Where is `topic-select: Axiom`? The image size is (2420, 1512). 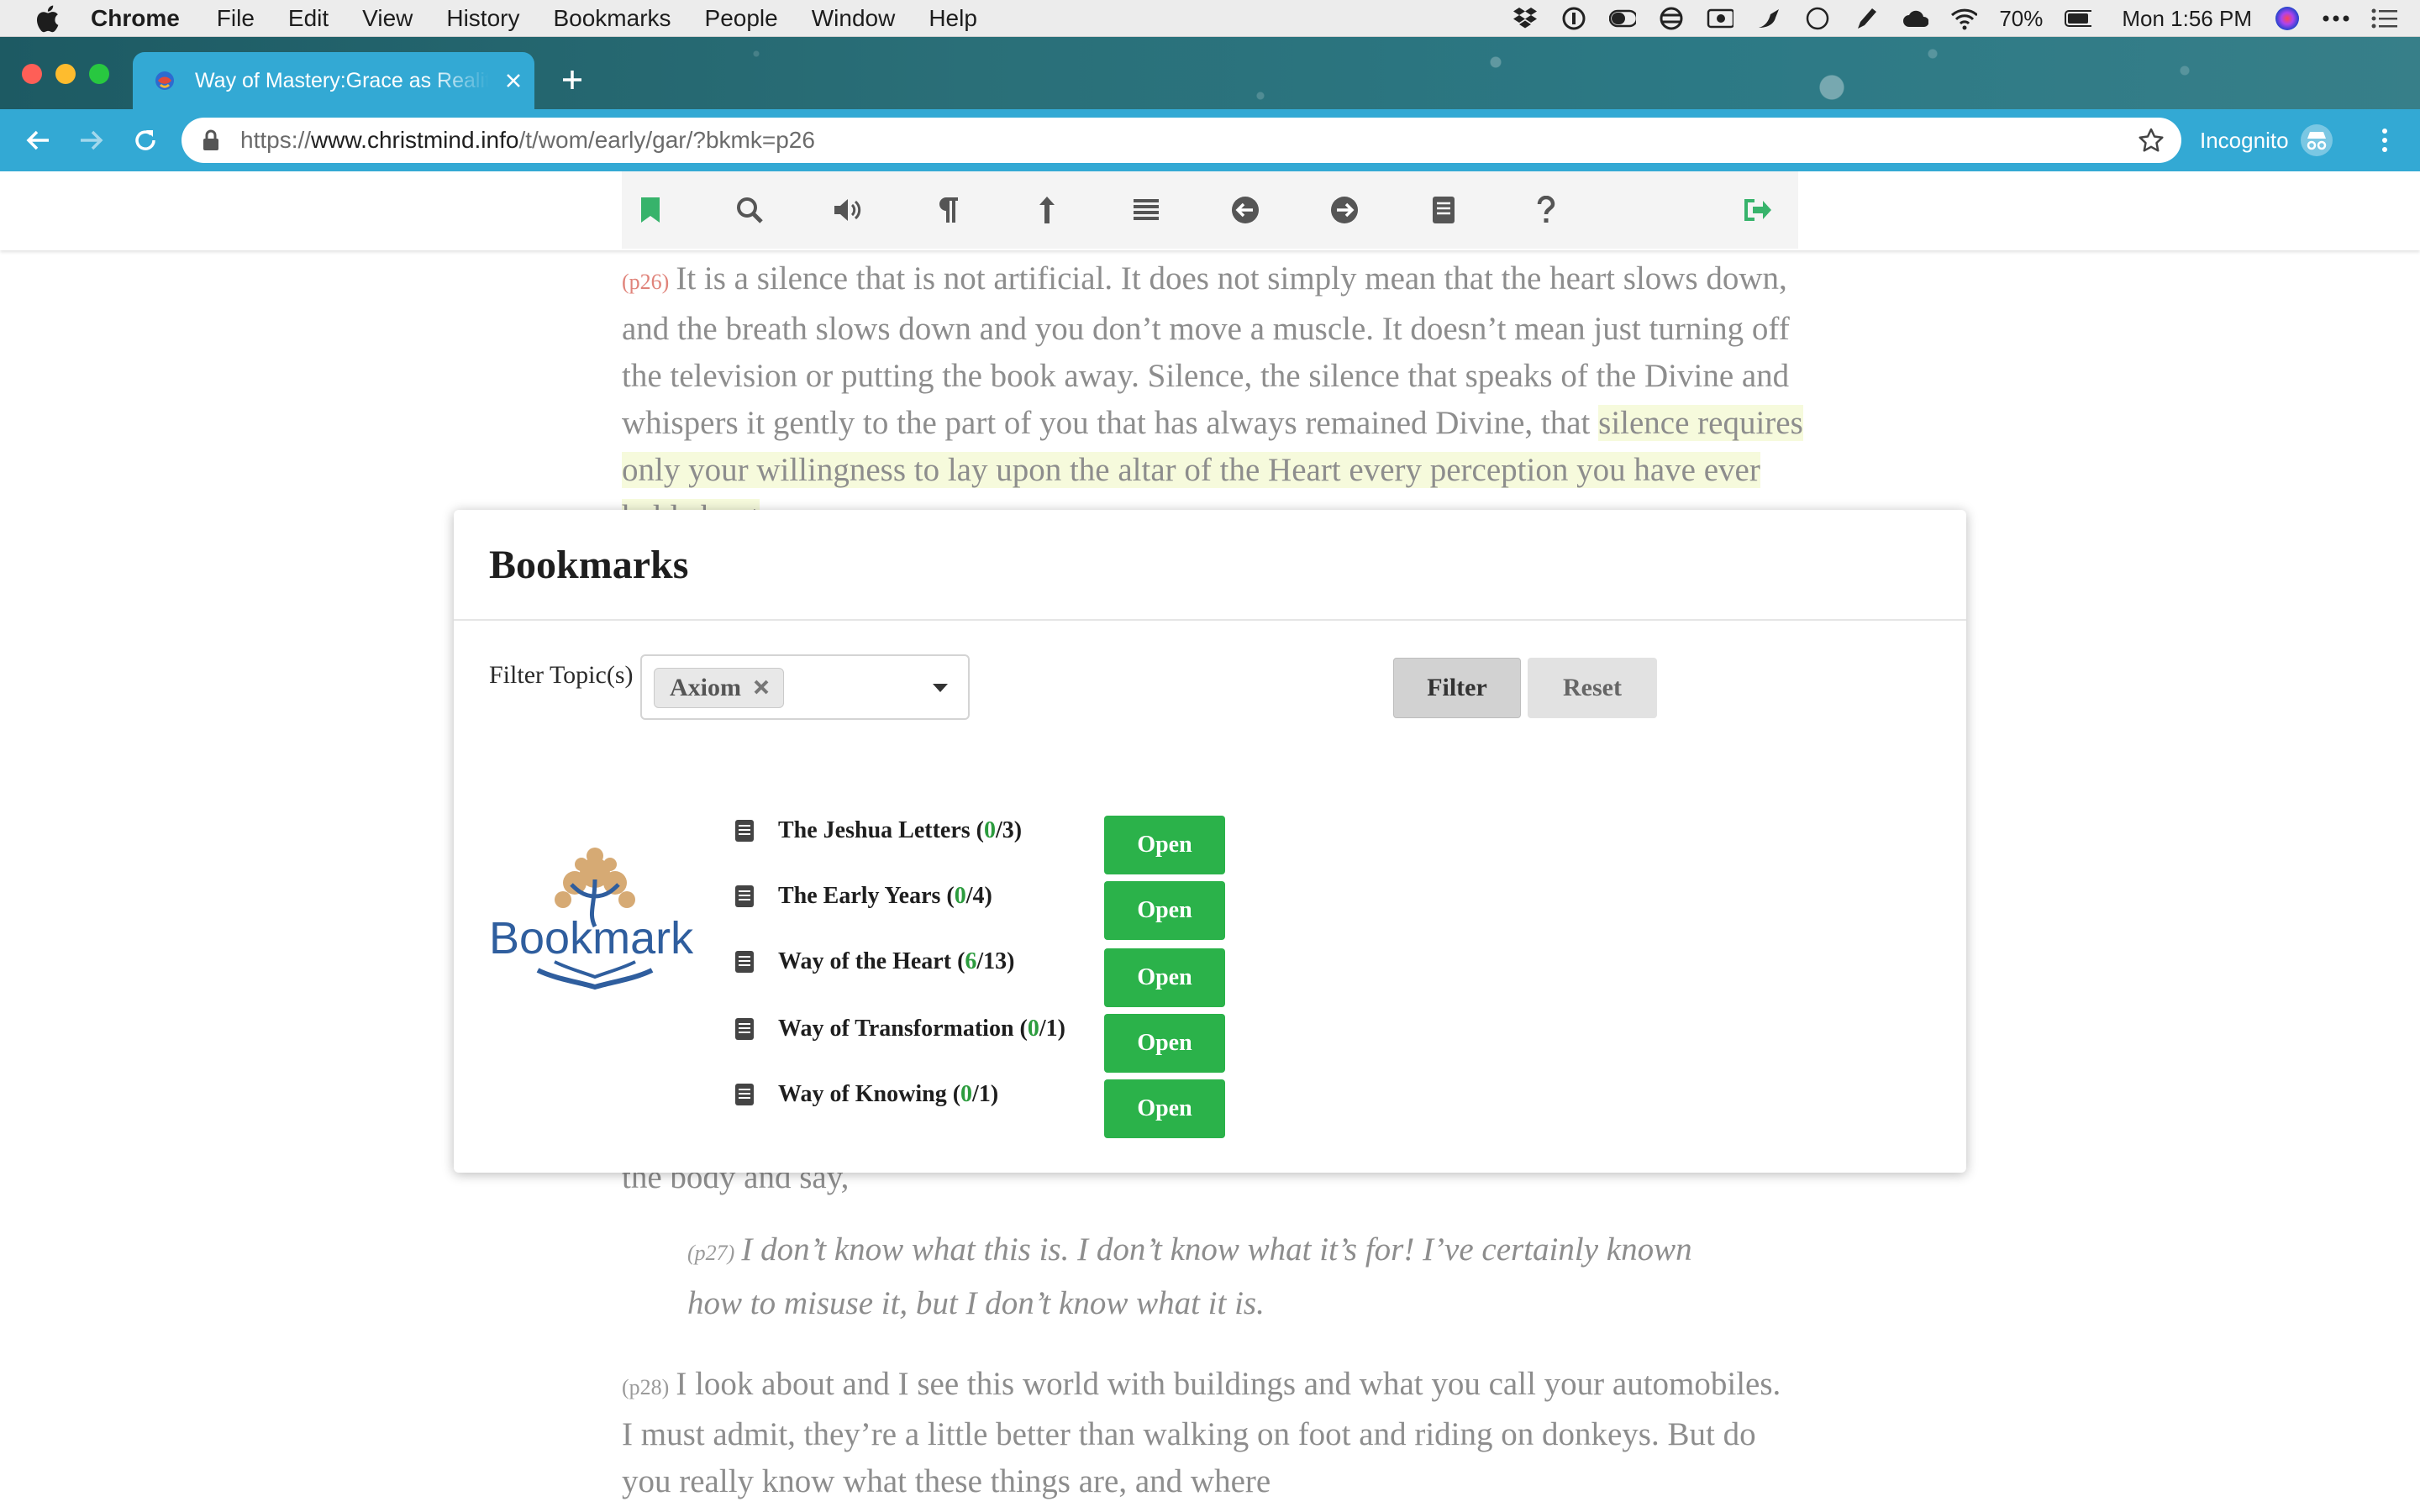 topic-select: Axiom is located at coordinates (805, 687).